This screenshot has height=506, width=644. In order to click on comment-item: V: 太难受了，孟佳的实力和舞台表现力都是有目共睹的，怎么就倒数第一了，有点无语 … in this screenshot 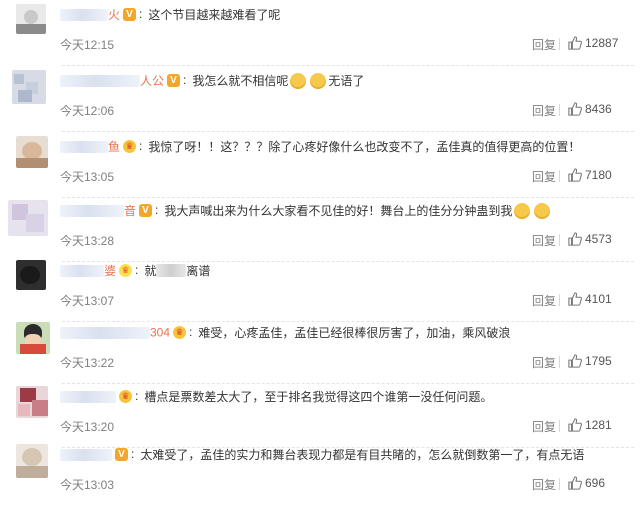, I will do `click(322, 473)`.